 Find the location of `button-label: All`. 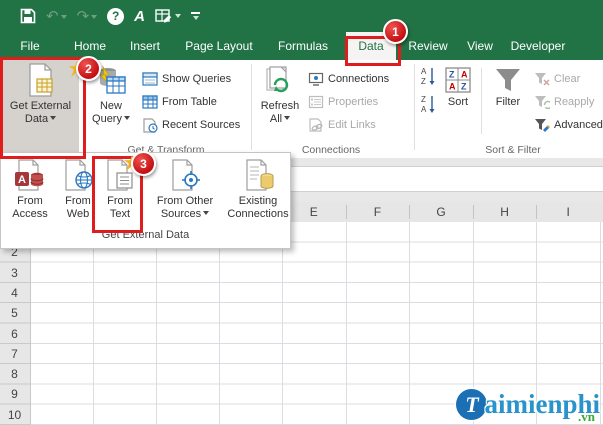

button-label: All is located at coordinates (280, 119).